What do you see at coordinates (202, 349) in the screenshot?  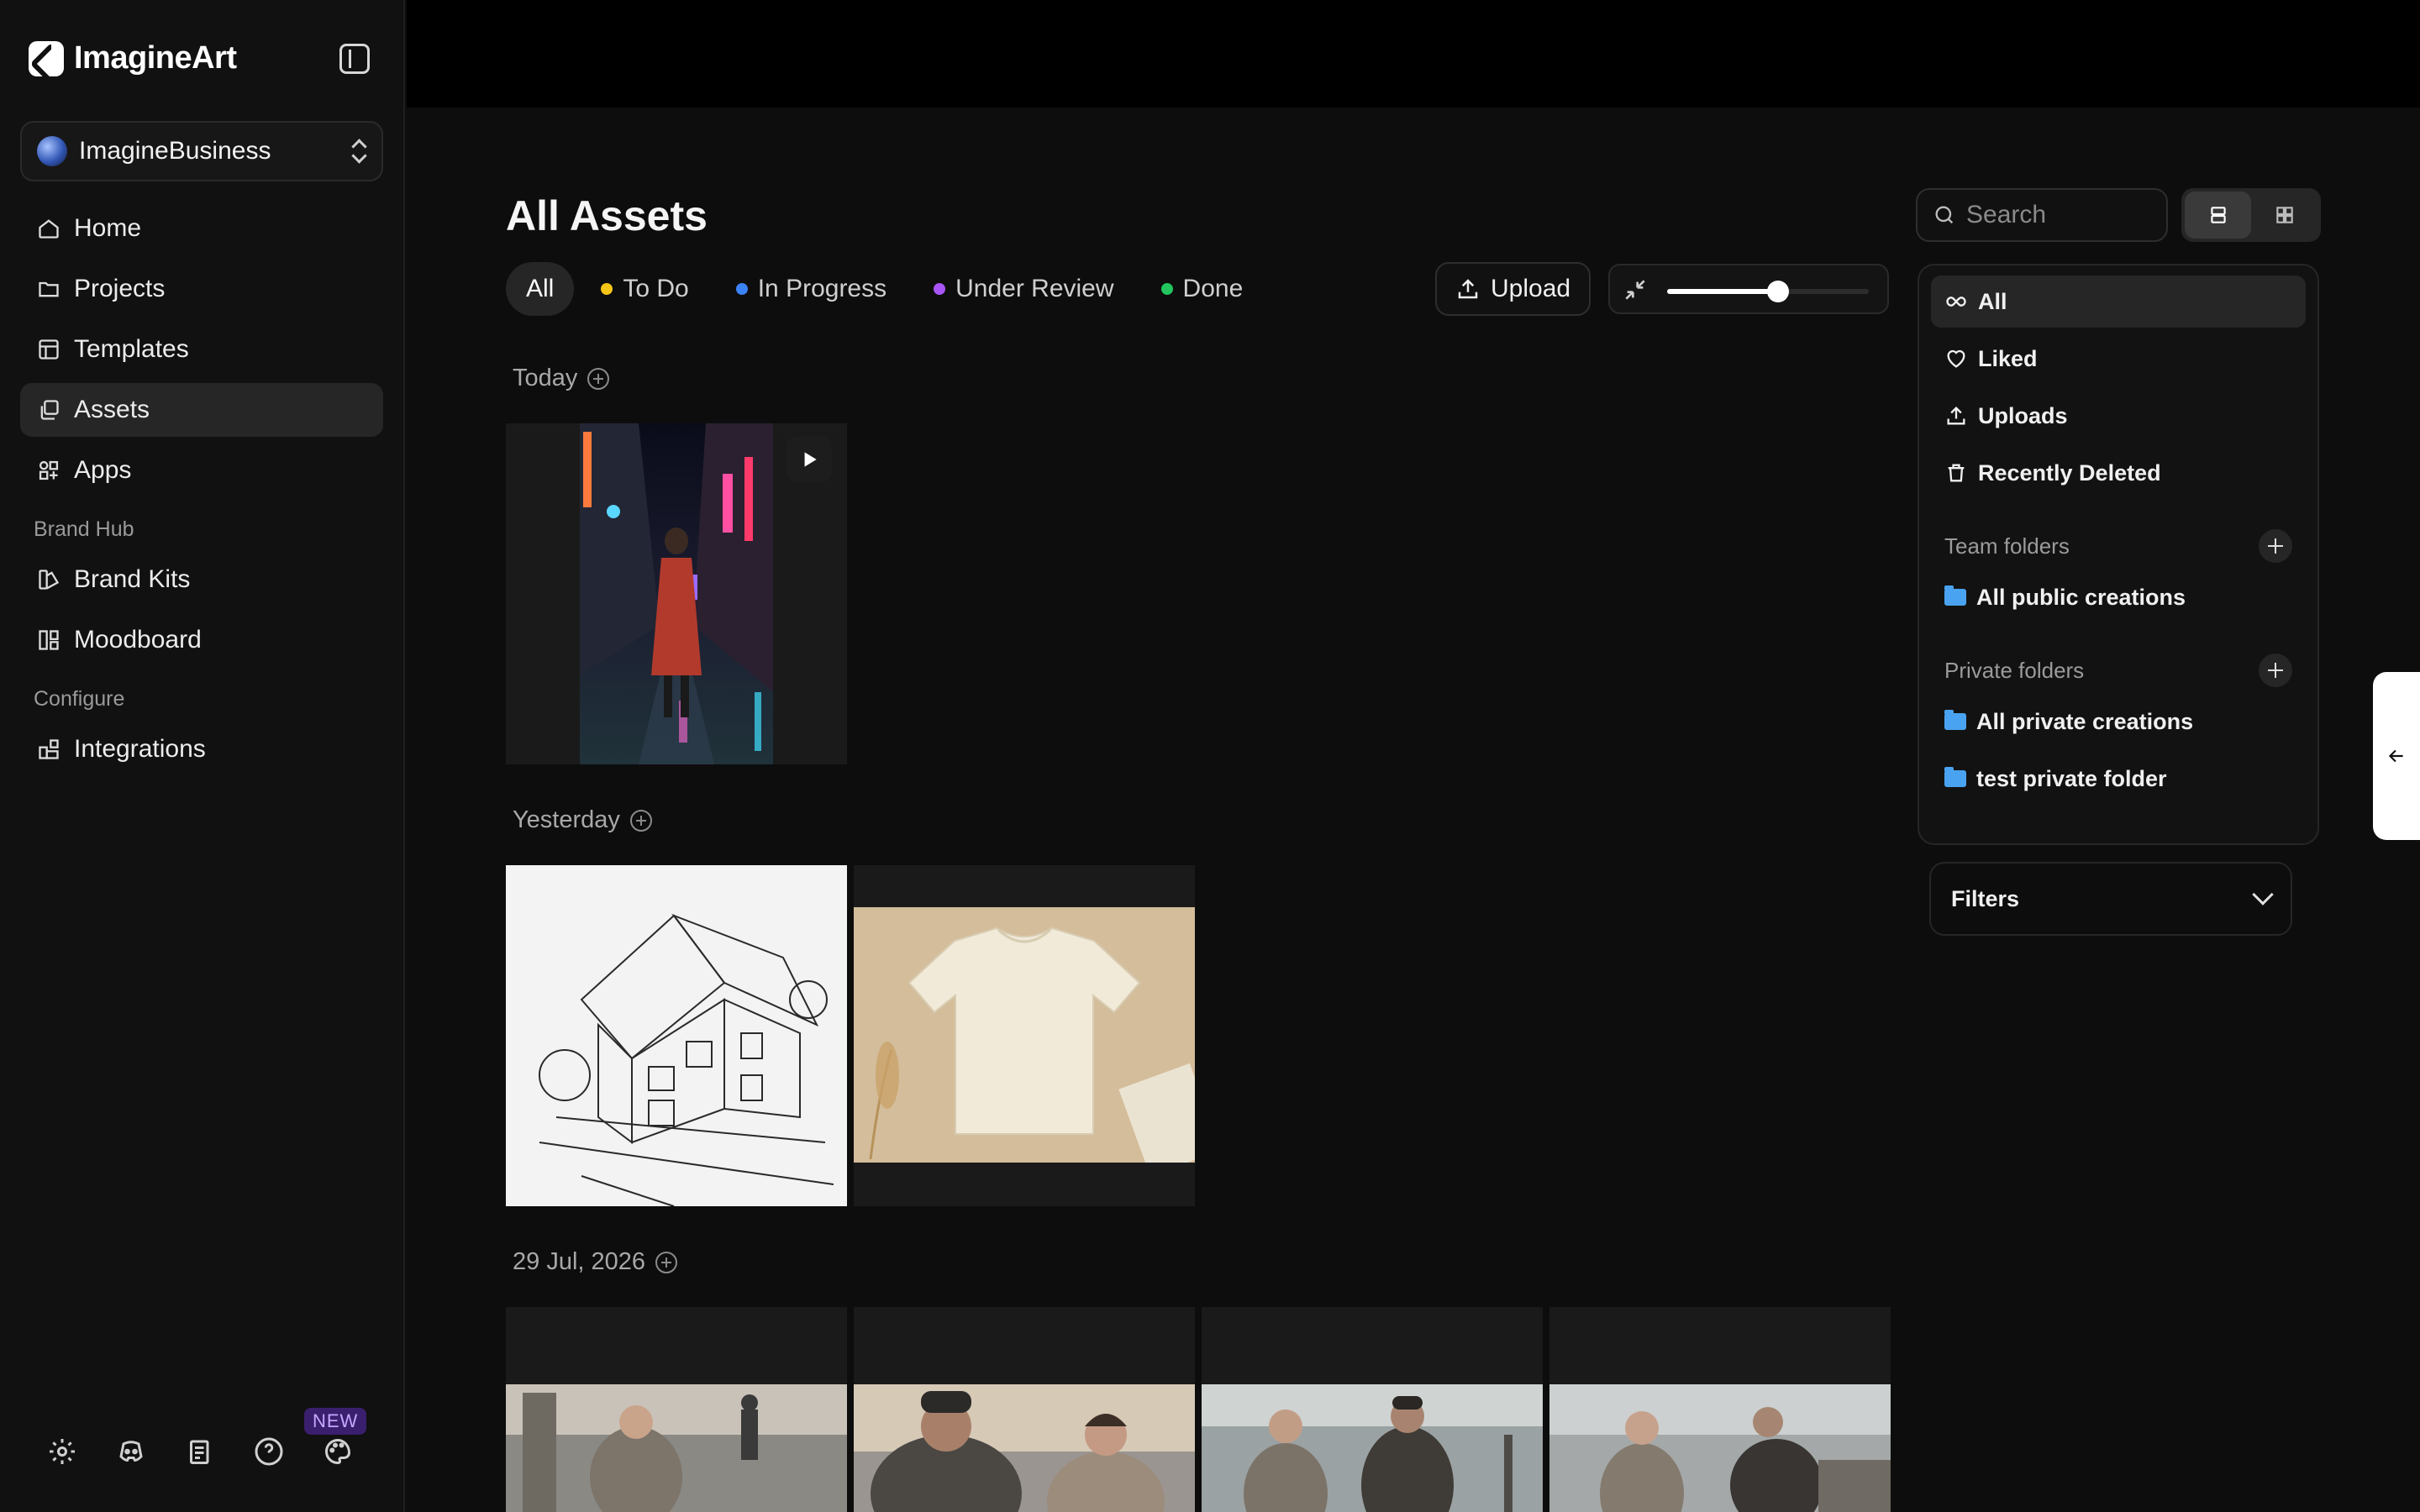 I see `nav-item-templates: Templates` at bounding box center [202, 349].